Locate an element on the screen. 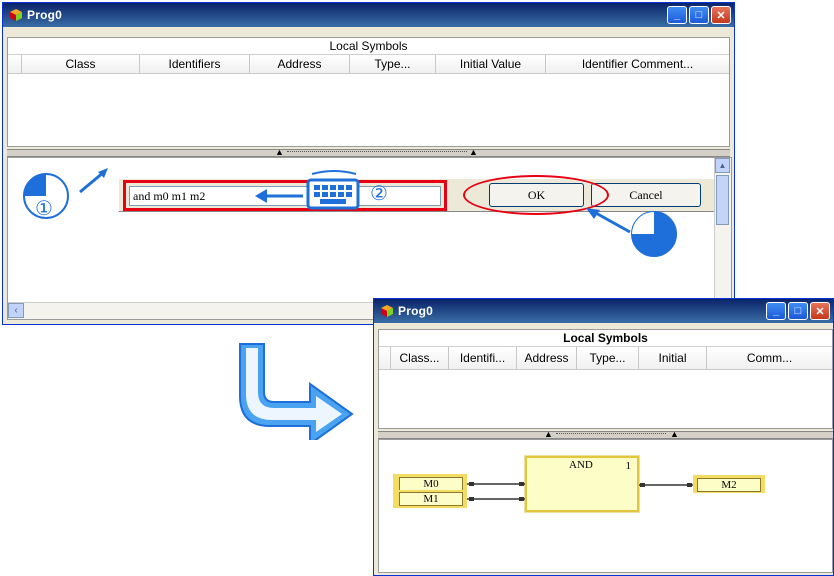 This screenshot has width=834, height=576. app-icon is located at coordinates (16, 15).